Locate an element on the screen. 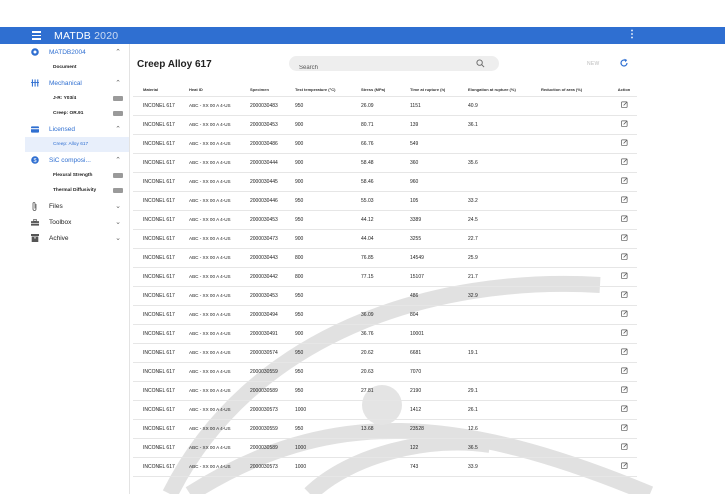 The height and width of the screenshot is (494, 725). sidebar-group-4: Files ⌄ is located at coordinates (77, 206).